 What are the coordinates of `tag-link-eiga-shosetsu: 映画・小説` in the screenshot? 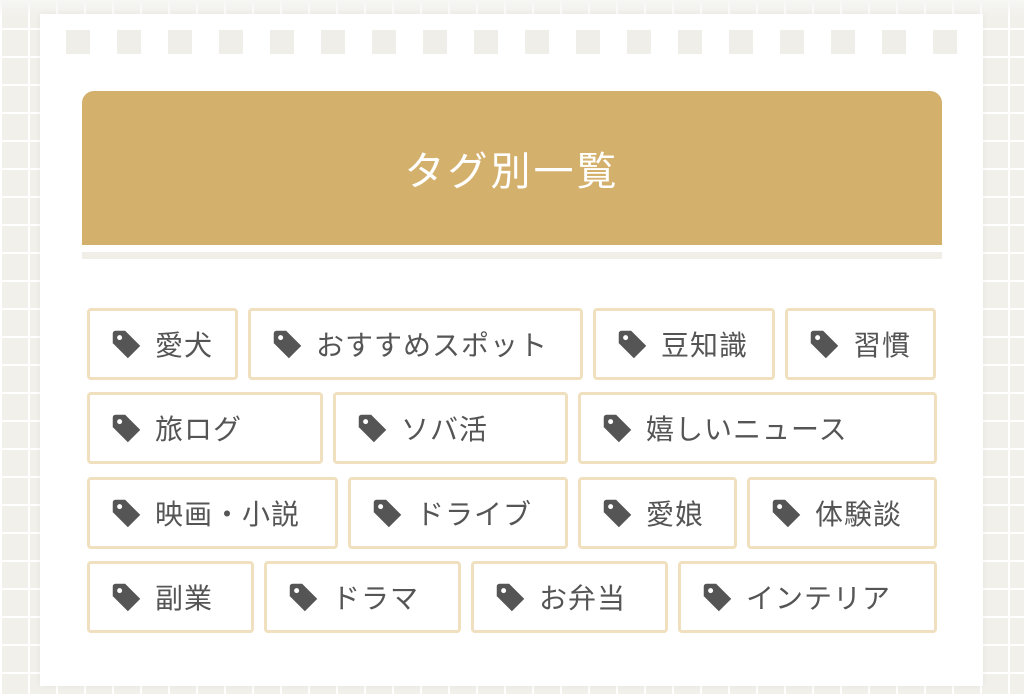 It's located at (212, 513).